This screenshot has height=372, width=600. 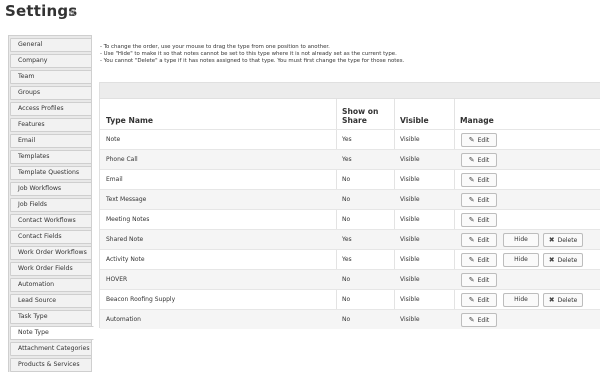 What do you see at coordinates (126, 199) in the screenshot?
I see `type-name-cell: Text Message` at bounding box center [126, 199].